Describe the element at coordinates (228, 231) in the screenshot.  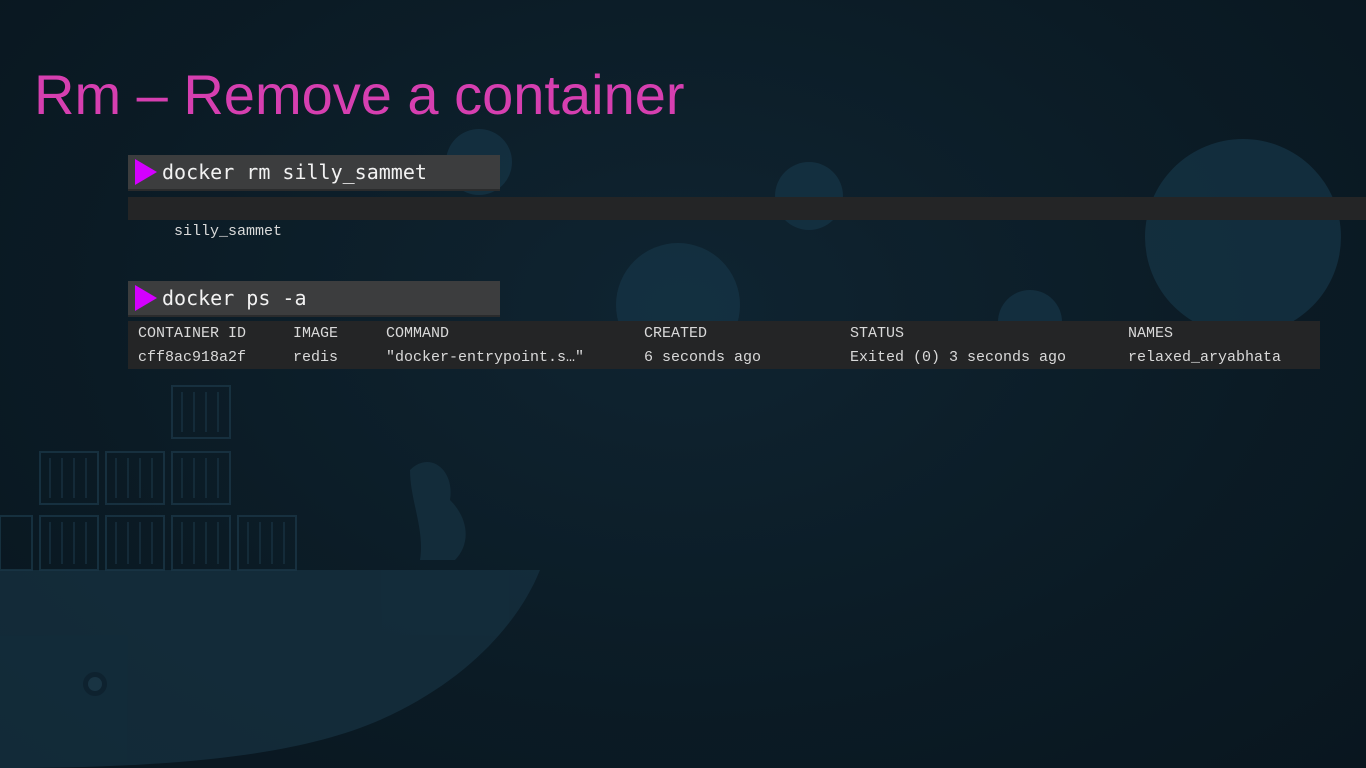
I see `output-text: silly_sammet` at that location.